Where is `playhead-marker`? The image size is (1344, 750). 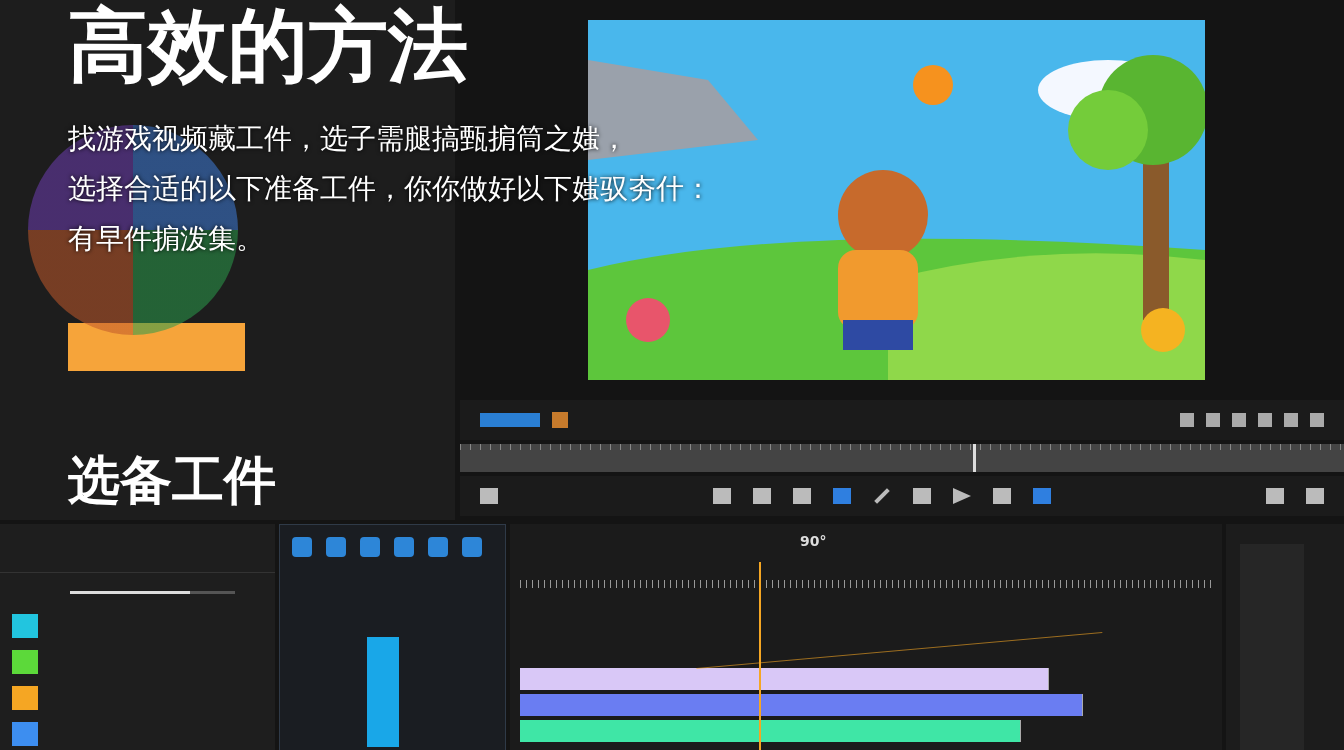 playhead-marker is located at coordinates (974, 458).